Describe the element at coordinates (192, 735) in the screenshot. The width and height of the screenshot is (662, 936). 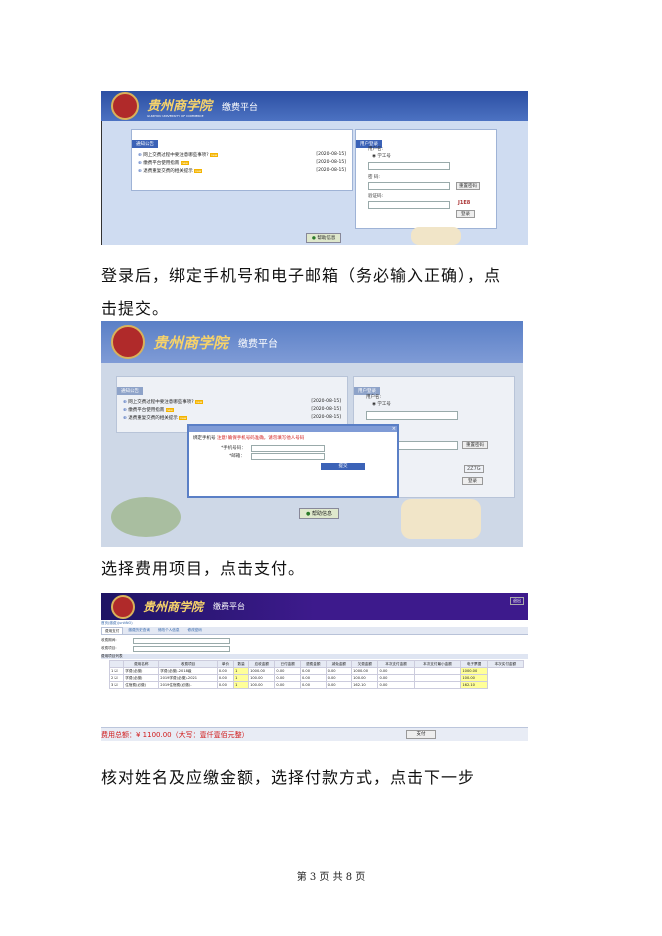
I see `total-value: ¥ 1100.00（大写：壹仟壹佰元整）` at that location.